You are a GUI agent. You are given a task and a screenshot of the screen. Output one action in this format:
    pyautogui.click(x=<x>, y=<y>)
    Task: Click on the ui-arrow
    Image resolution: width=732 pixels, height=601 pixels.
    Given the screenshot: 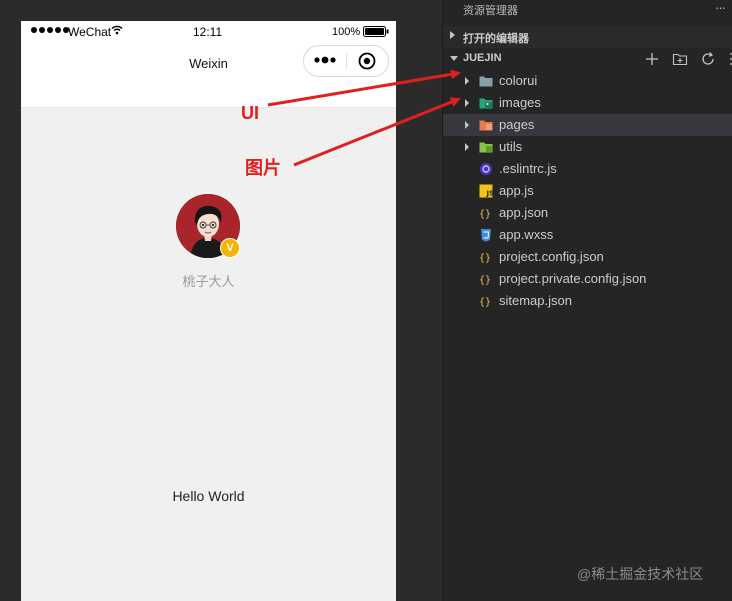 What is the action you would take?
    pyautogui.click(x=364, y=88)
    